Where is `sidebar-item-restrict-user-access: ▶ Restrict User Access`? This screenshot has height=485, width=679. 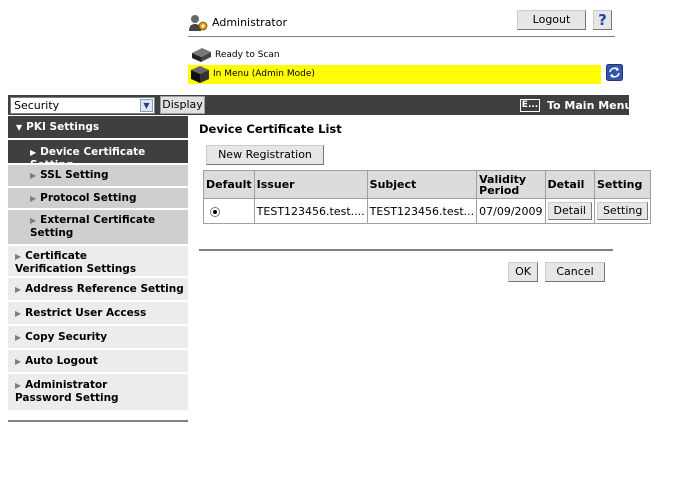
sidebar-item-restrict-user-access: ▶ Restrict User Access is located at coordinates (98, 312).